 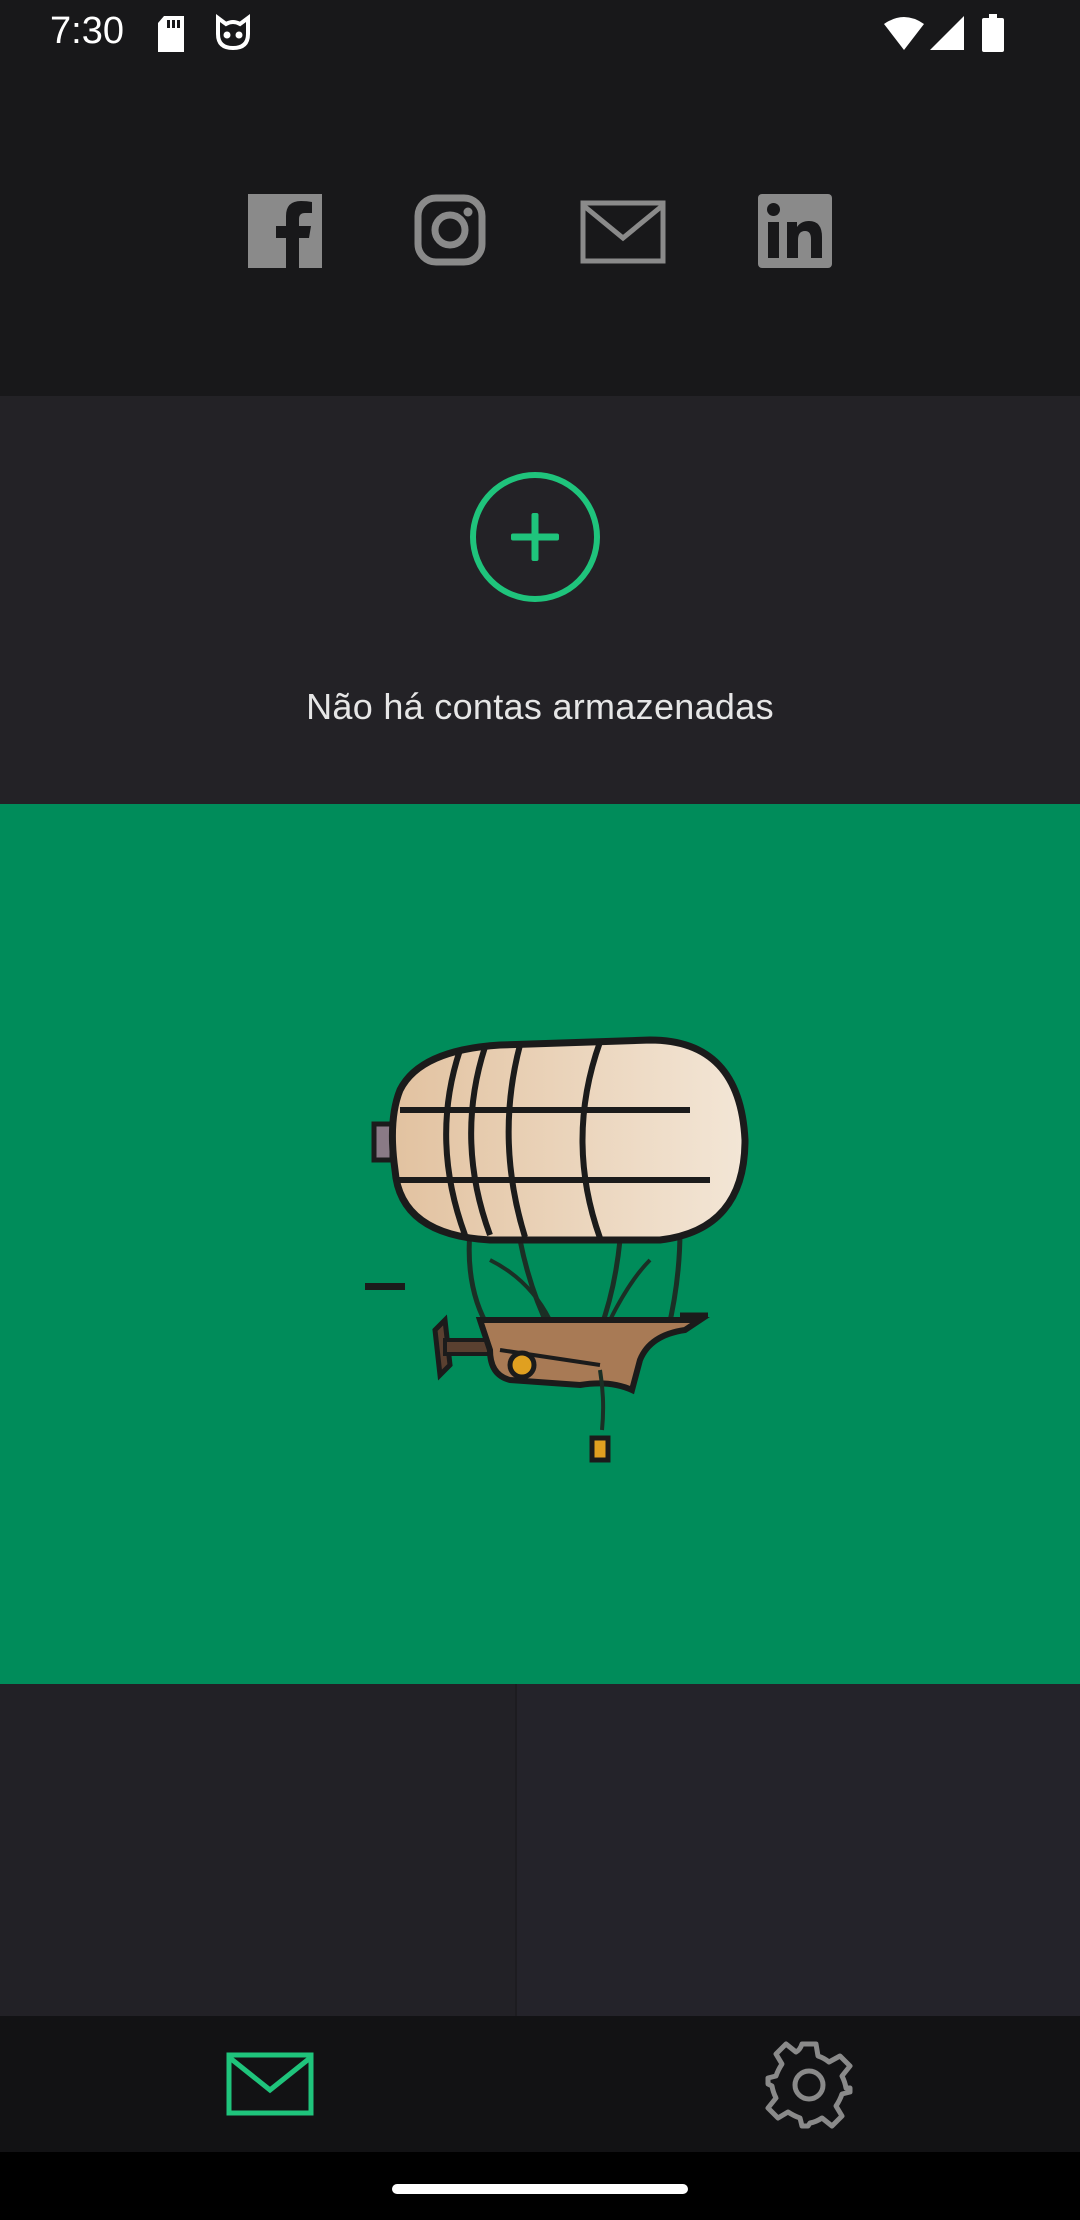 What do you see at coordinates (809, 2085) in the screenshot?
I see `nav-gear-icon` at bounding box center [809, 2085].